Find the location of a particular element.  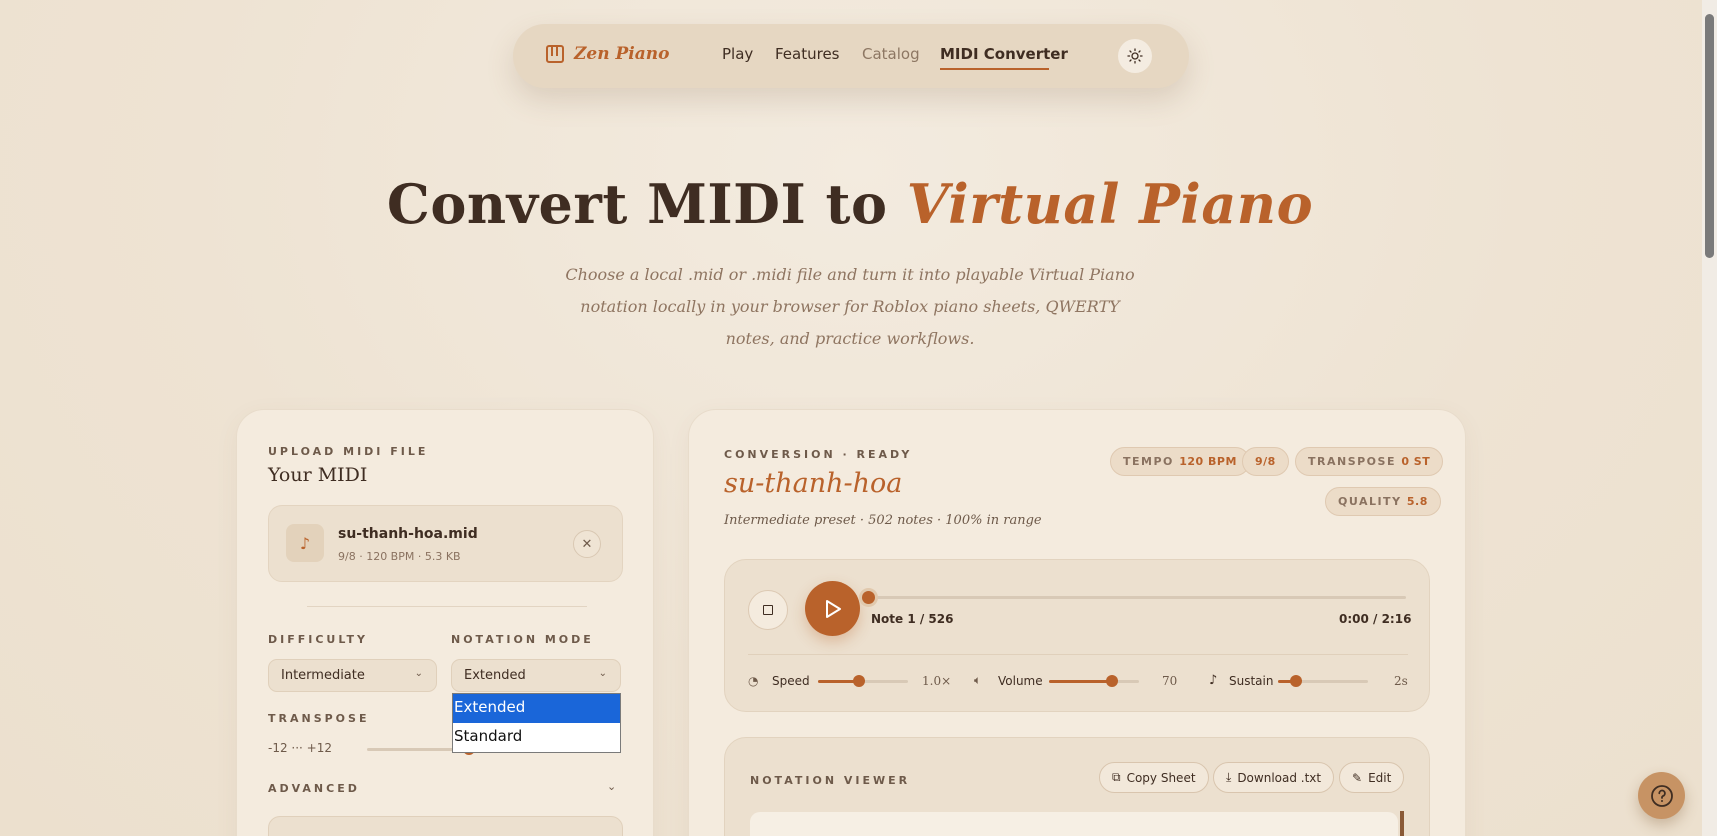

upload-eyebrow: UPLOAD MIDI FILE is located at coordinates (348, 451).